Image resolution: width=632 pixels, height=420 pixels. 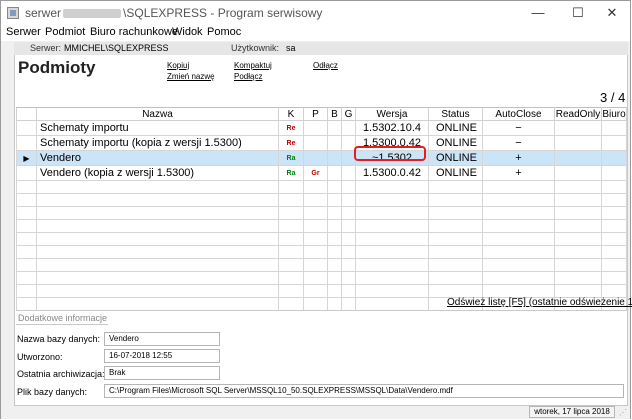 What do you see at coordinates (187, 32) in the screenshot?
I see `menu-widok: Widok` at bounding box center [187, 32].